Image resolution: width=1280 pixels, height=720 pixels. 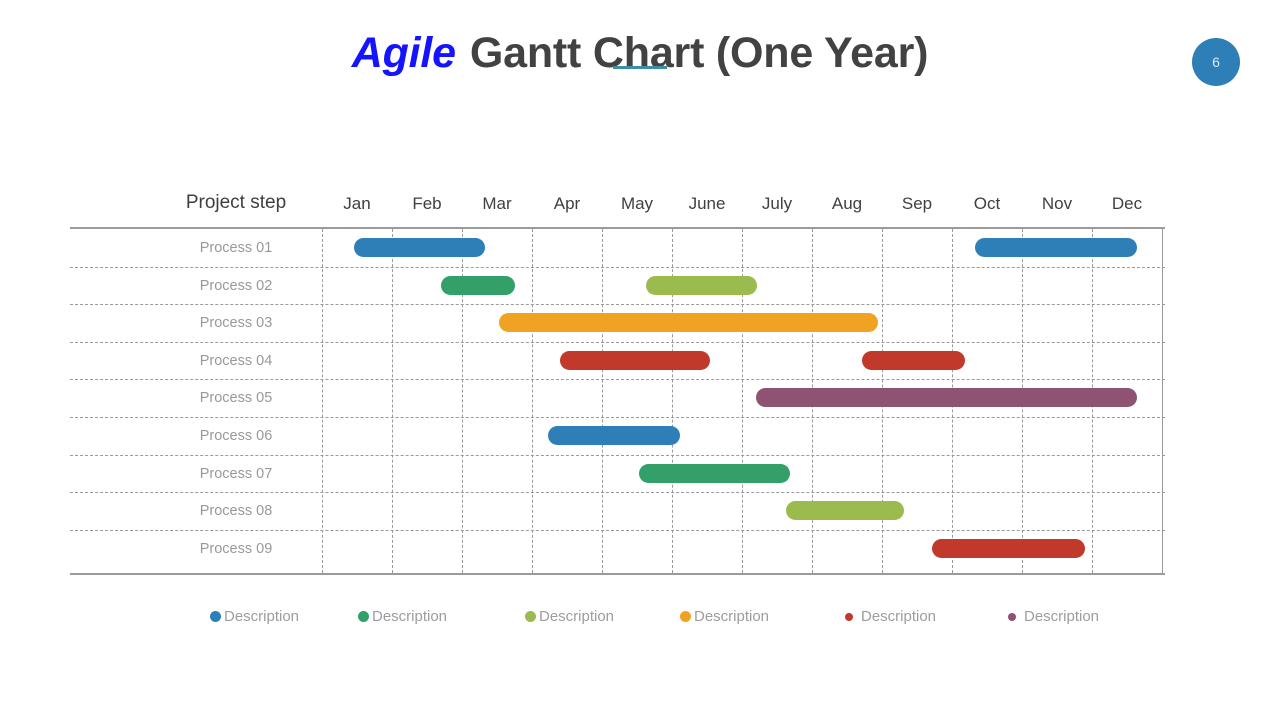 What do you see at coordinates (777, 203) in the screenshot?
I see `month-label-july: July` at bounding box center [777, 203].